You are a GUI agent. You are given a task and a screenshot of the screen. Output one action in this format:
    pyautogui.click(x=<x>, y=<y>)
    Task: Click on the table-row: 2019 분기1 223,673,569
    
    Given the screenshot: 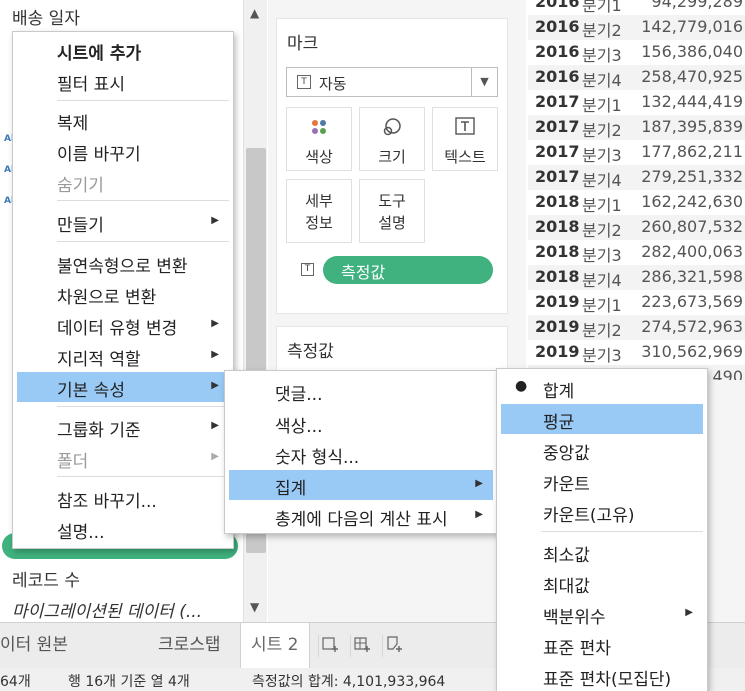 What is the action you would take?
    pyautogui.click(x=636, y=302)
    